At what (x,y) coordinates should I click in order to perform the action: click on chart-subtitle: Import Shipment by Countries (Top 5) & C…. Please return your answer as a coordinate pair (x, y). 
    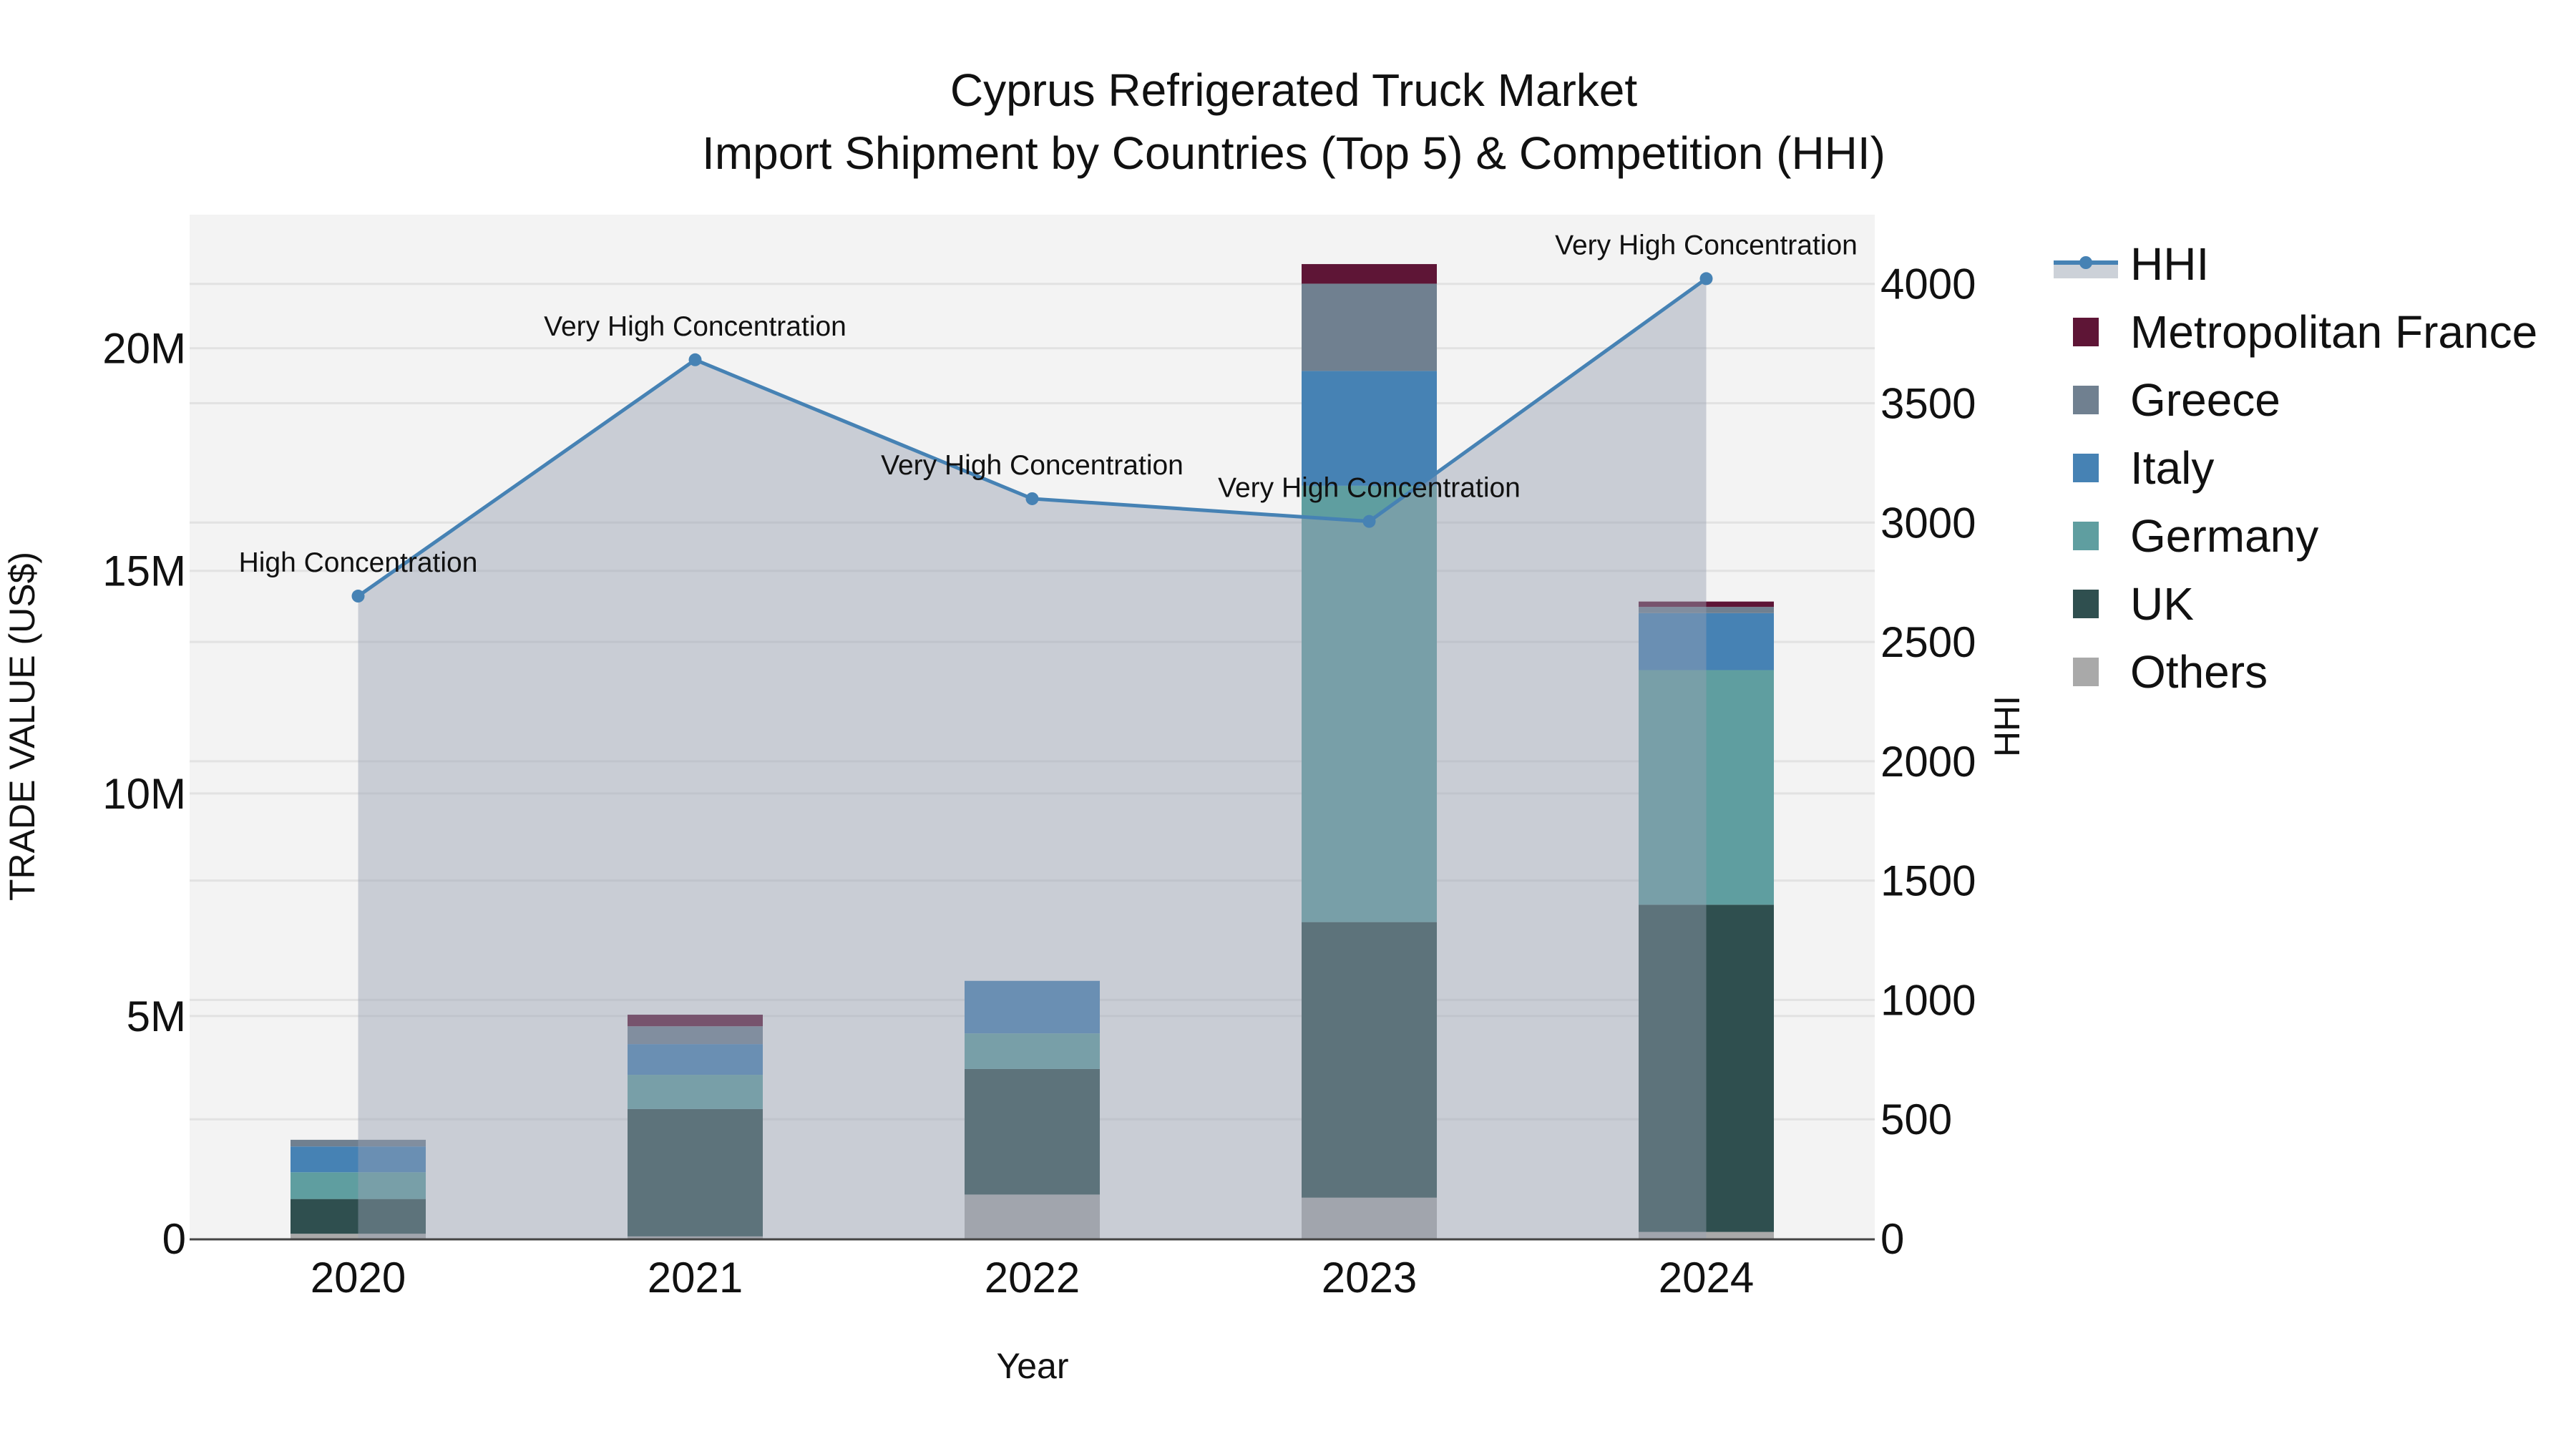
    Looking at the image, I should click on (1293, 153).